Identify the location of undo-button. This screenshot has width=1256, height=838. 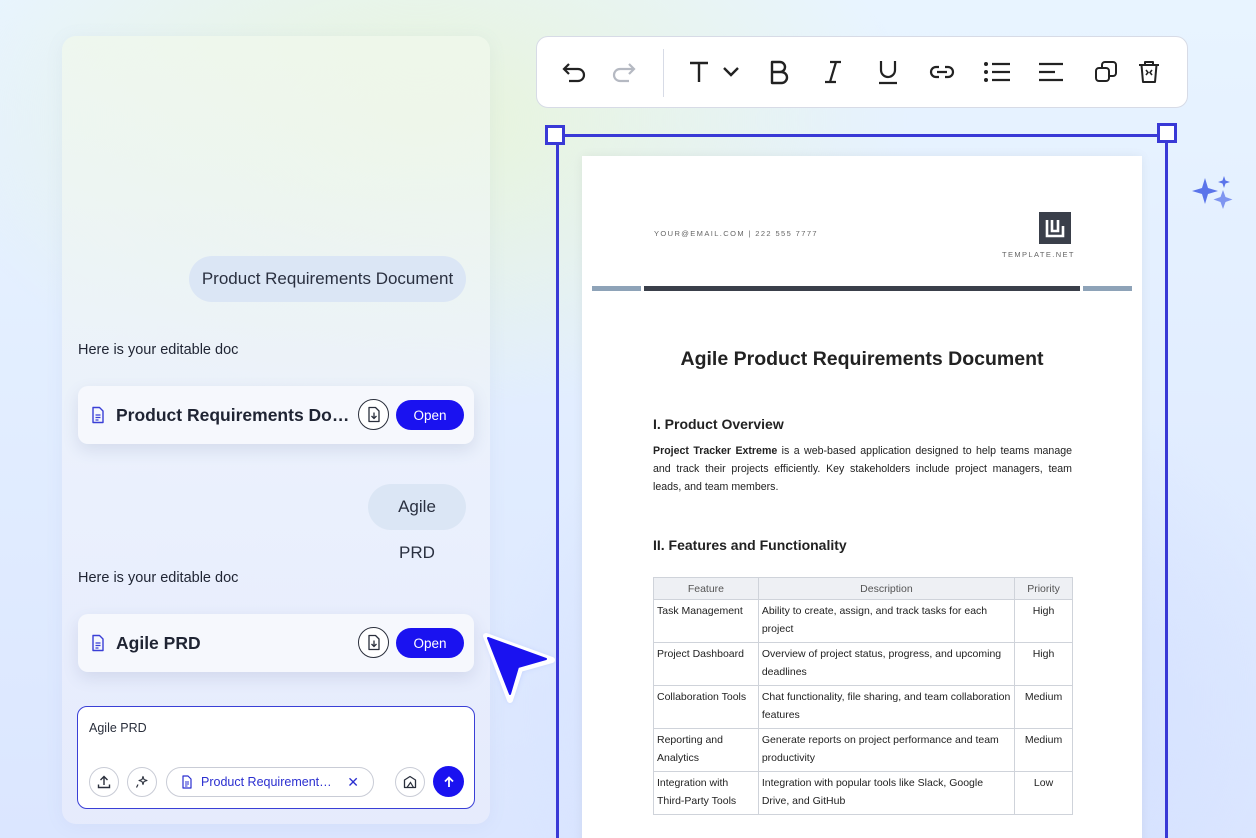
(575, 72).